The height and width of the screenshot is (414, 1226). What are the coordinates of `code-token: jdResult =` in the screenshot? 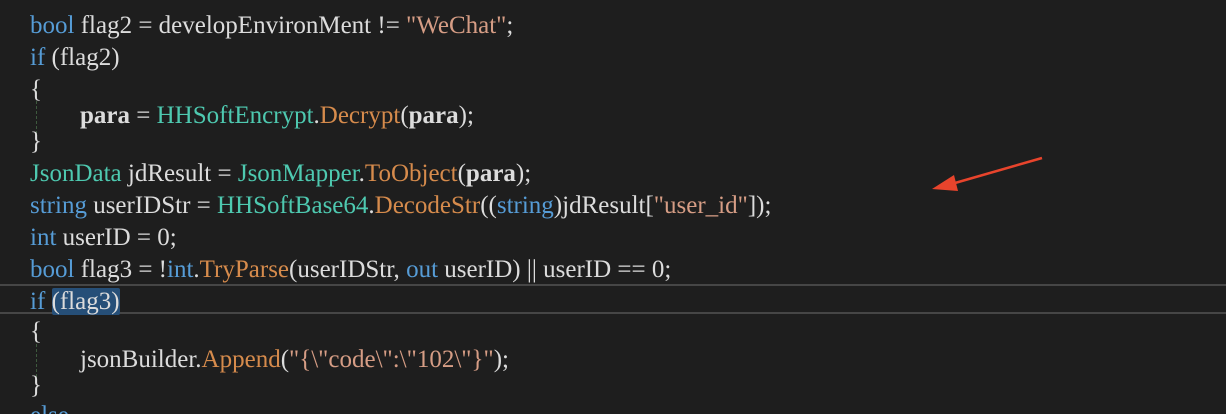 It's located at (179, 173).